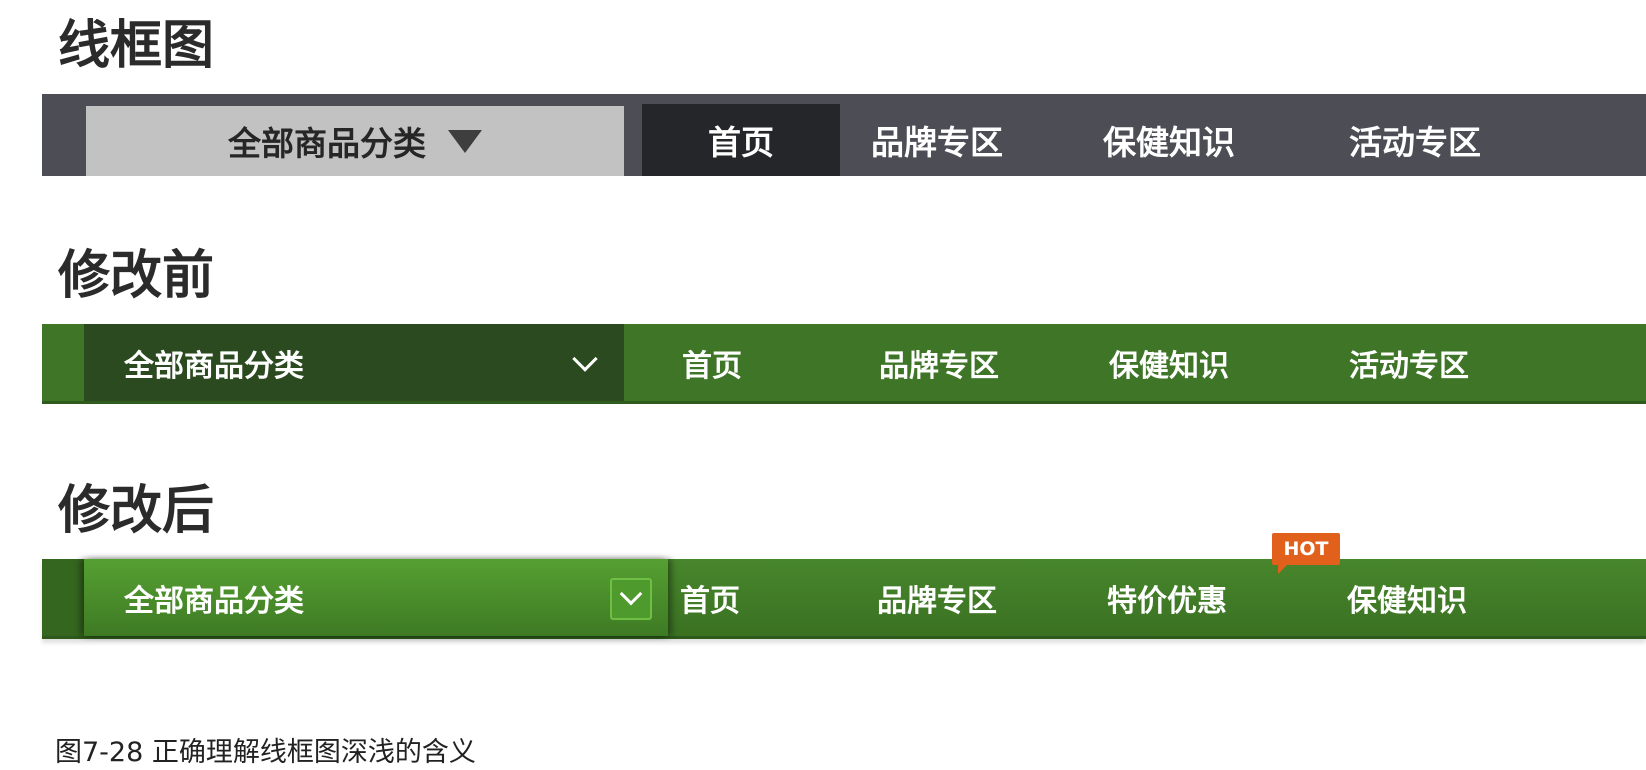  Describe the element at coordinates (937, 140) in the screenshot. I see `wireframe-nav-brand: 品牌专区` at that location.